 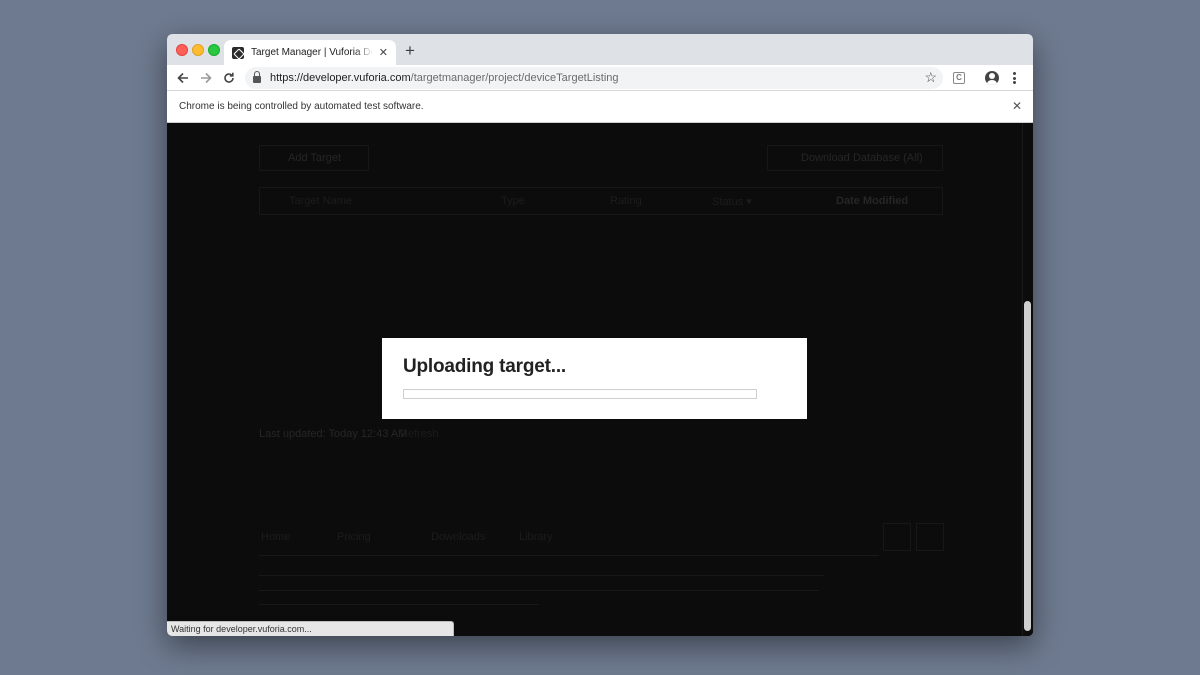 I want to click on tab-close-icon: ✕, so click(x=383, y=52).